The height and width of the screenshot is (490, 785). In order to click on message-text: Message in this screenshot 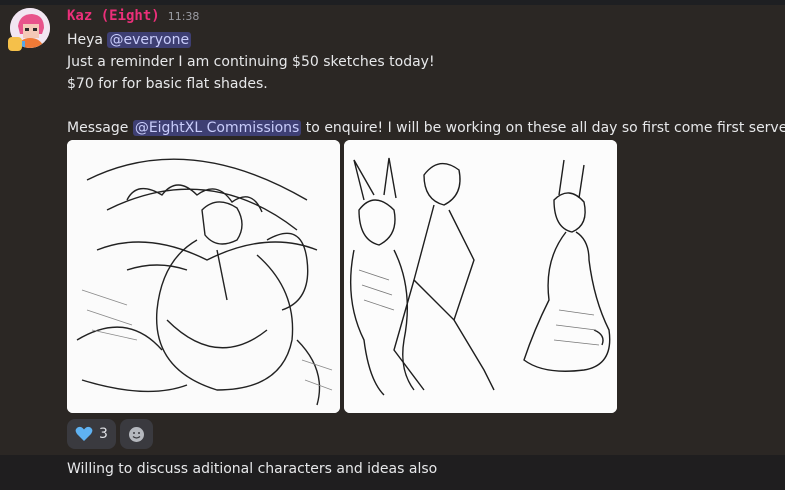, I will do `click(100, 128)`.